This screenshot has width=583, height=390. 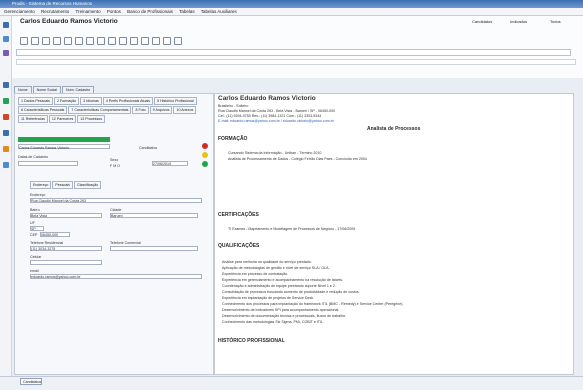 What do you see at coordinates (87, 11) in the screenshot?
I see `menu-item: Treinamento` at bounding box center [87, 11].